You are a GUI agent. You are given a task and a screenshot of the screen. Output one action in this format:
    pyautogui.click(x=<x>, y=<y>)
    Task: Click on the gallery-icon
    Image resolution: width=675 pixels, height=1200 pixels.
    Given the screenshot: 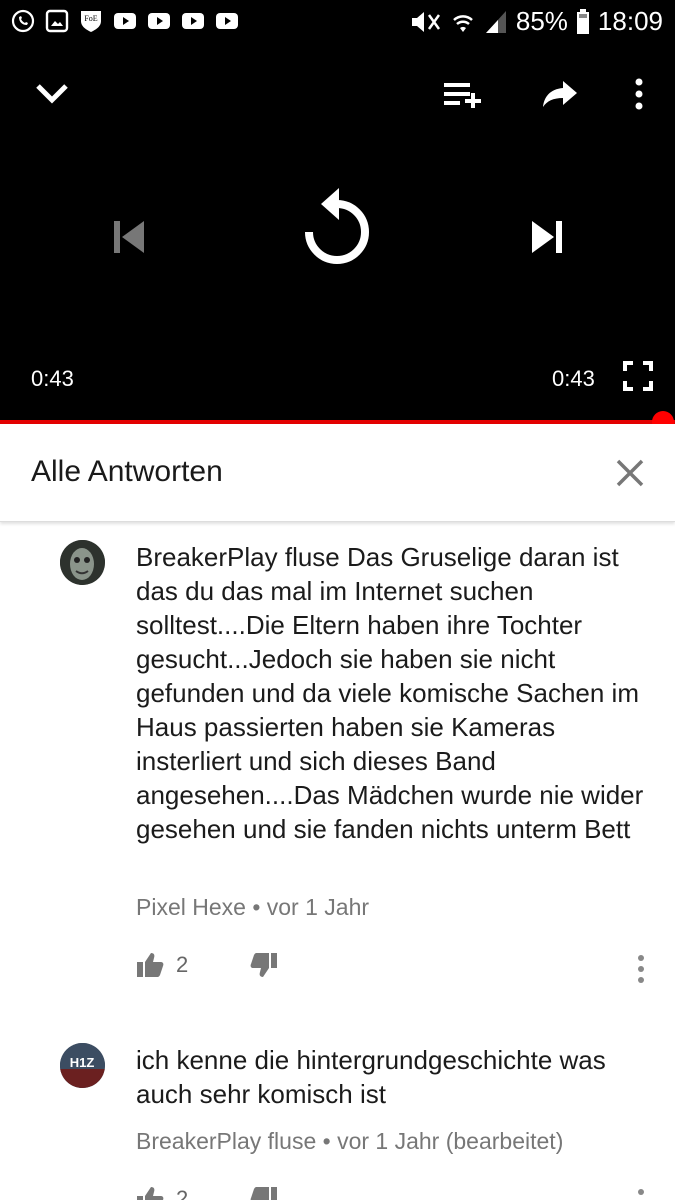 What is the action you would take?
    pyautogui.click(x=57, y=21)
    